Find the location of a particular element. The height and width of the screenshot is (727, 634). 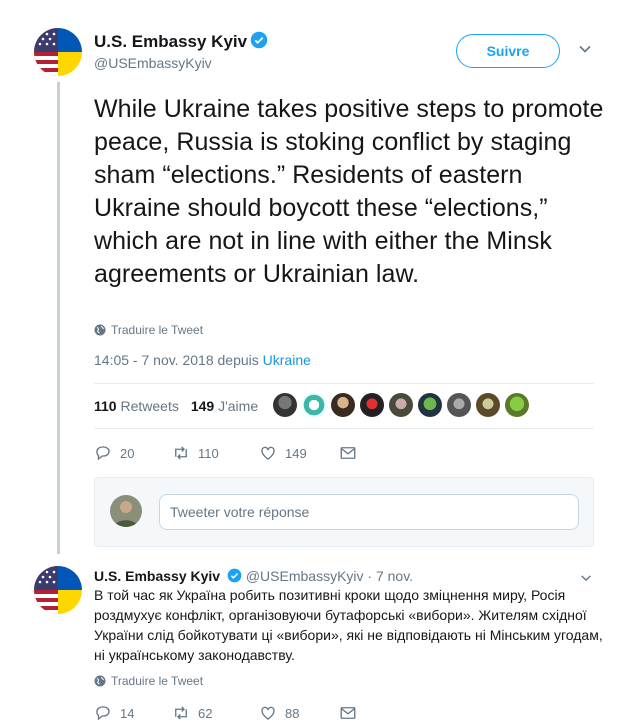

thread-connector-line is located at coordinates (58, 318).